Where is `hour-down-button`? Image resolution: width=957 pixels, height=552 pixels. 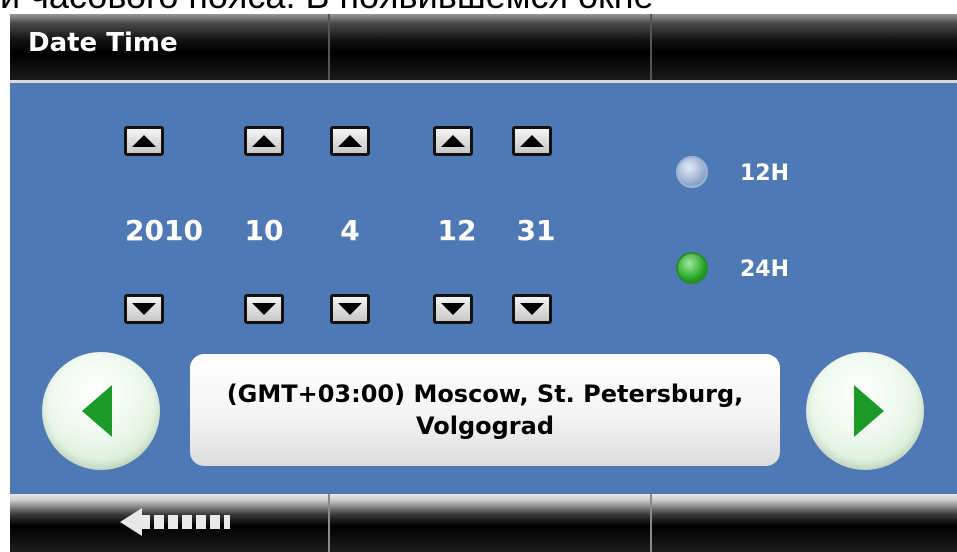
hour-down-button is located at coordinates (453, 309).